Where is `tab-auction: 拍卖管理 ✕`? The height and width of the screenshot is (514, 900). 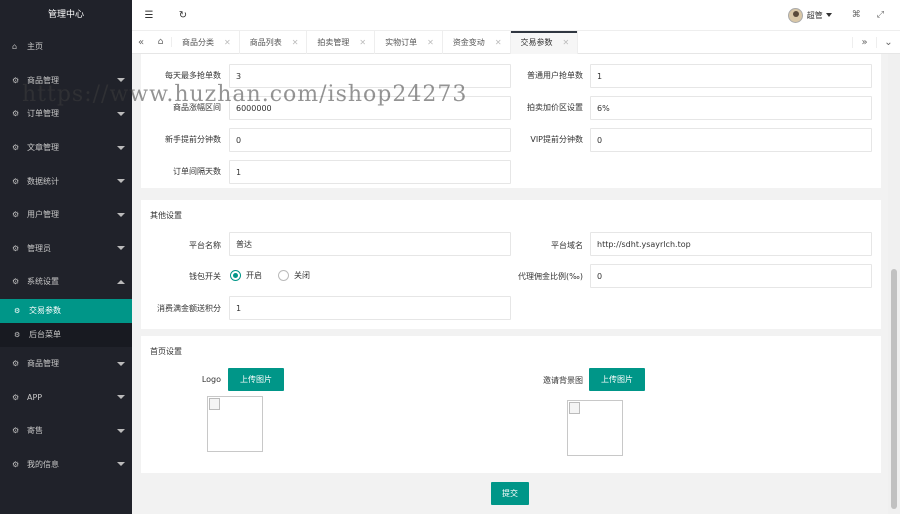
tab-auction: 拍卖管理 ✕ is located at coordinates (341, 42).